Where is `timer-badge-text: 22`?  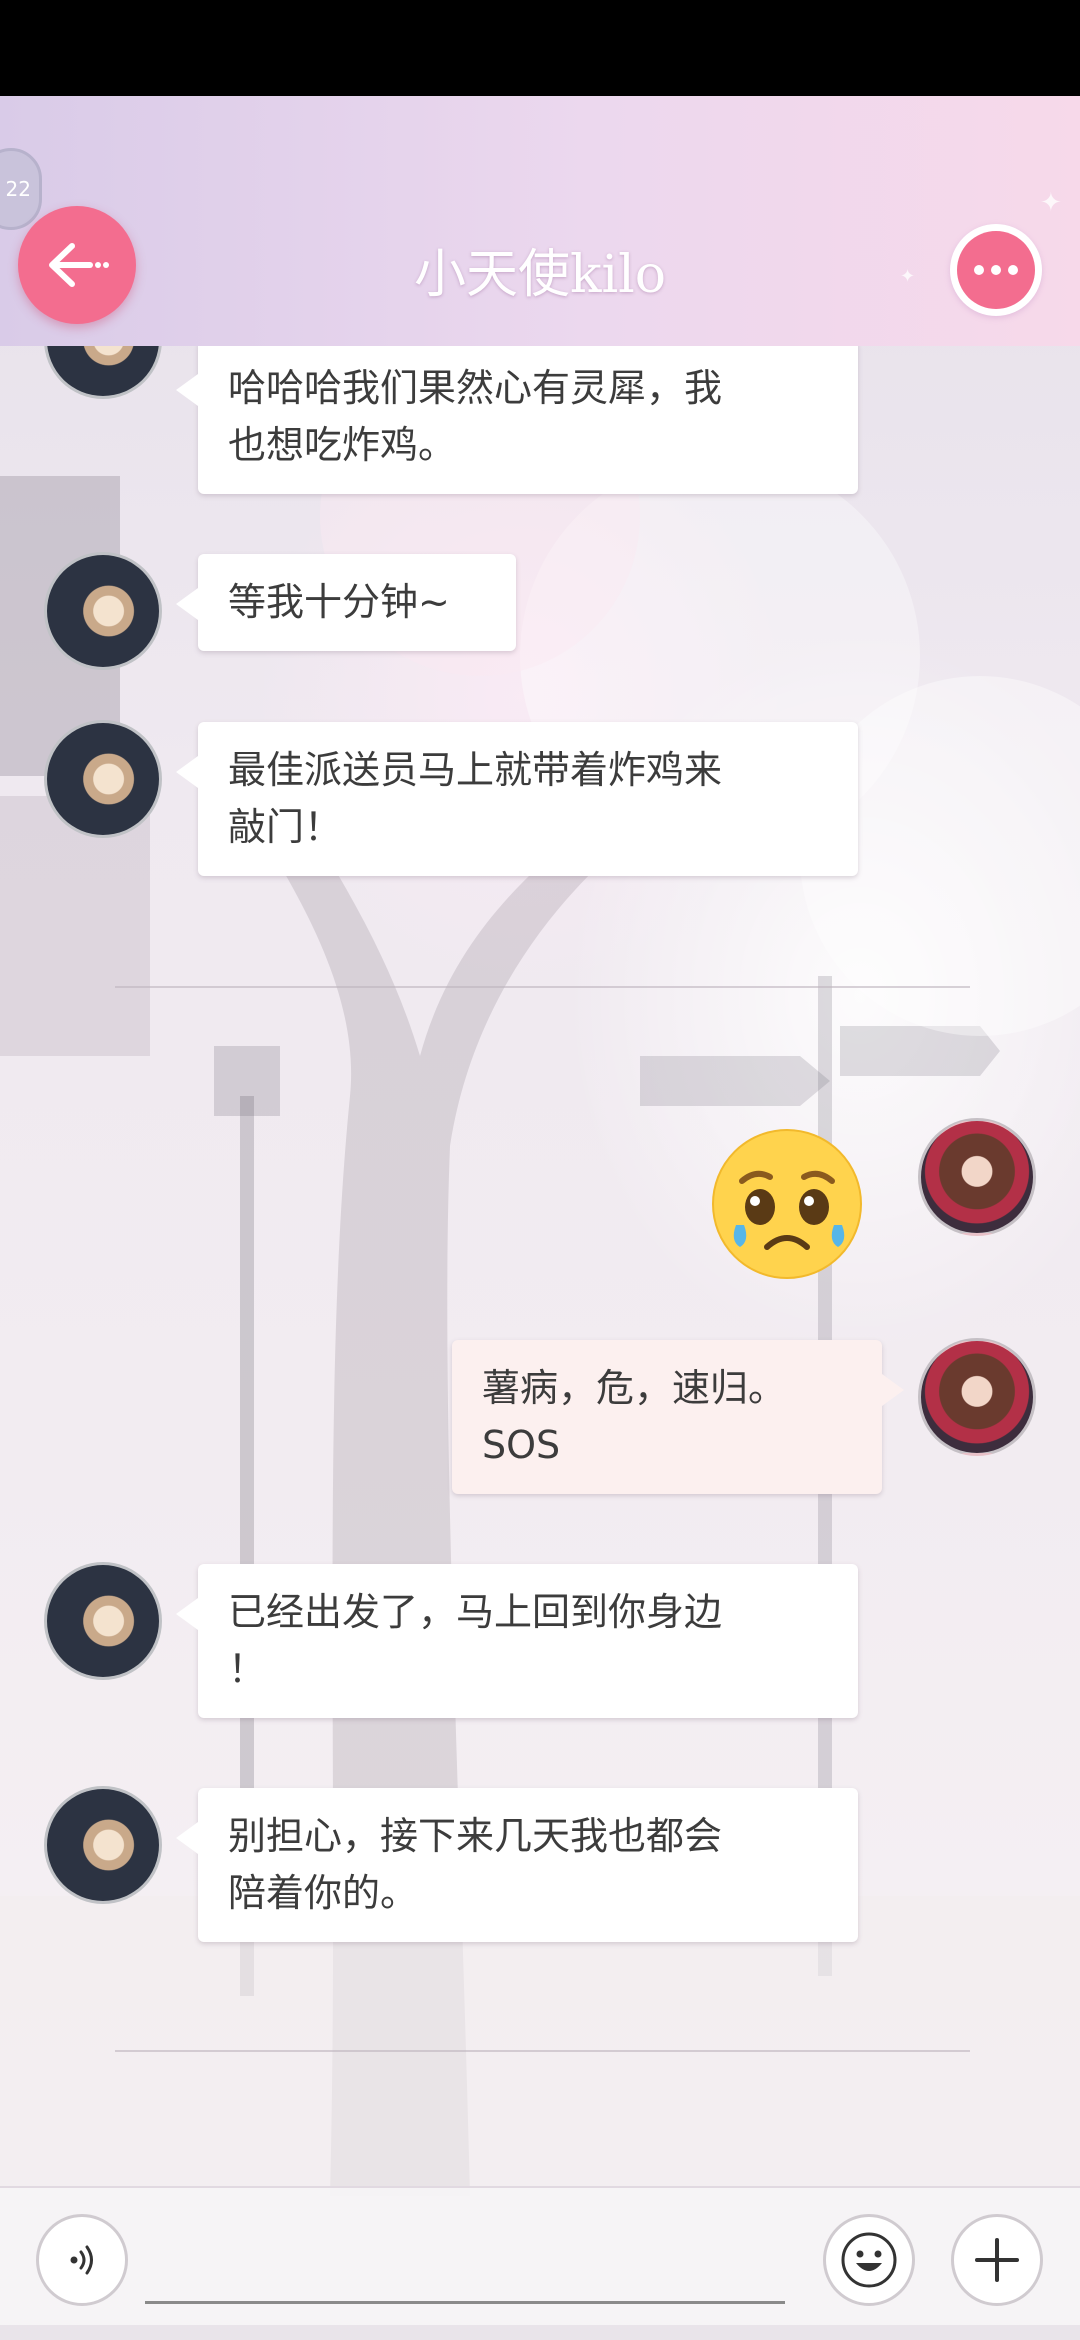 timer-badge-text: 22 is located at coordinates (18, 189).